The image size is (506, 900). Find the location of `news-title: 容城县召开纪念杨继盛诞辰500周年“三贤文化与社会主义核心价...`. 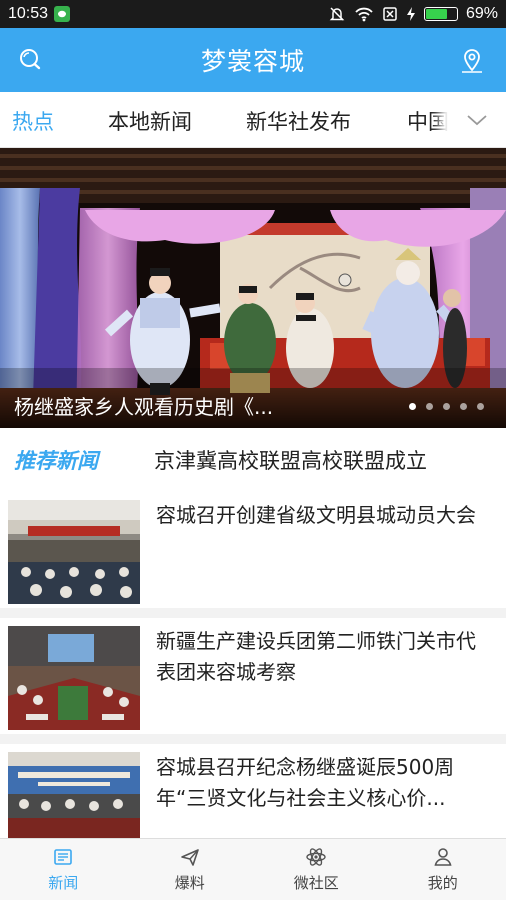

news-title: 容城县召开纪念杨继盛诞辰500周年“三贤文化与社会主义核心价... is located at coordinates (305, 782).